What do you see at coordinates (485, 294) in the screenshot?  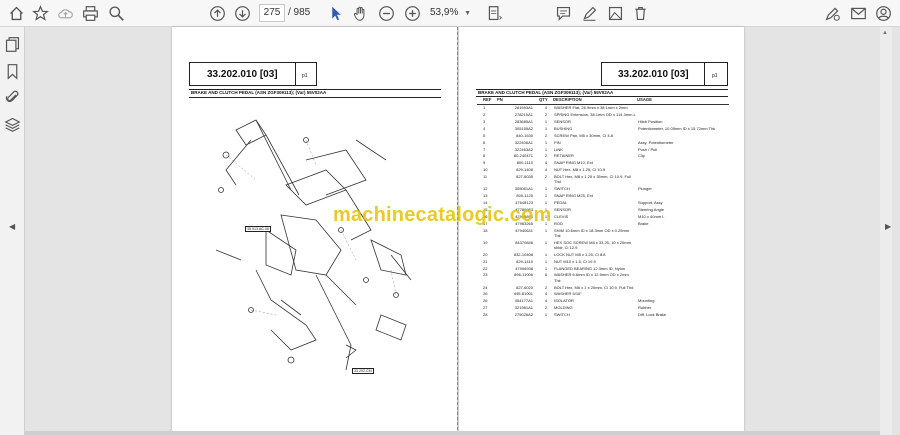 I see `table-cell: 26` at bounding box center [485, 294].